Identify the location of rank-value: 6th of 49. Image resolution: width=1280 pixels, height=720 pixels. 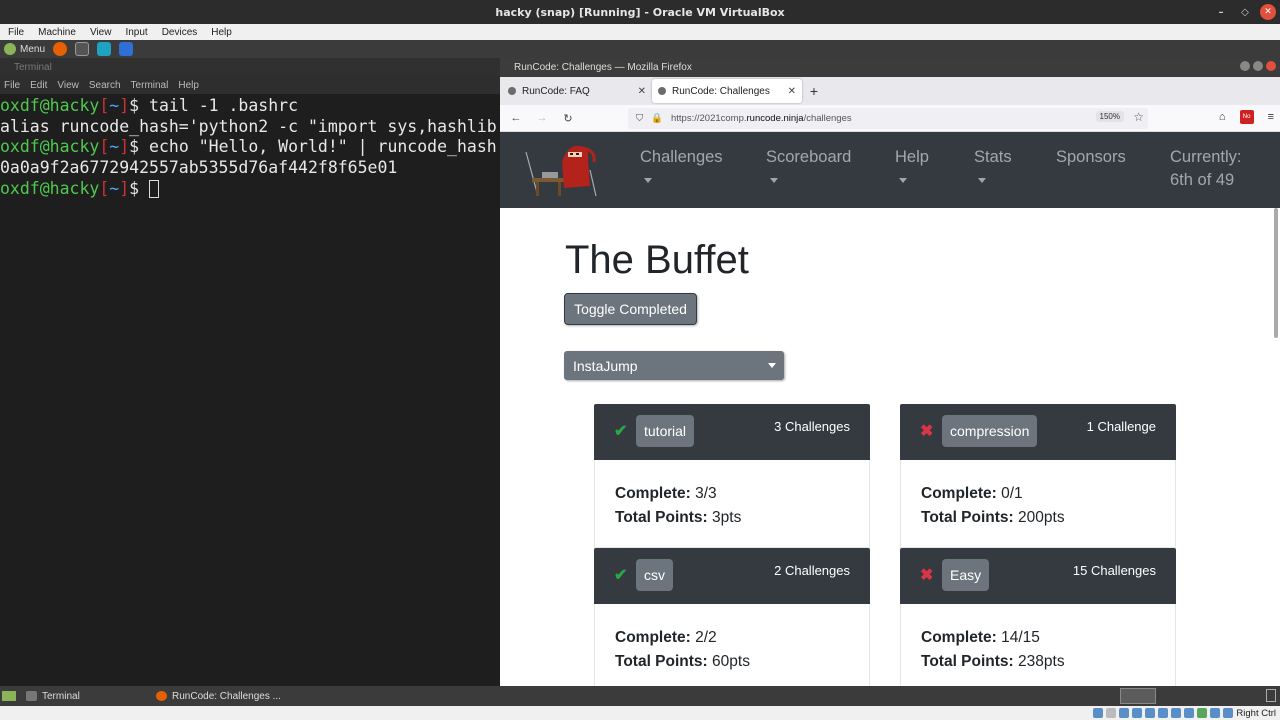
(1202, 180).